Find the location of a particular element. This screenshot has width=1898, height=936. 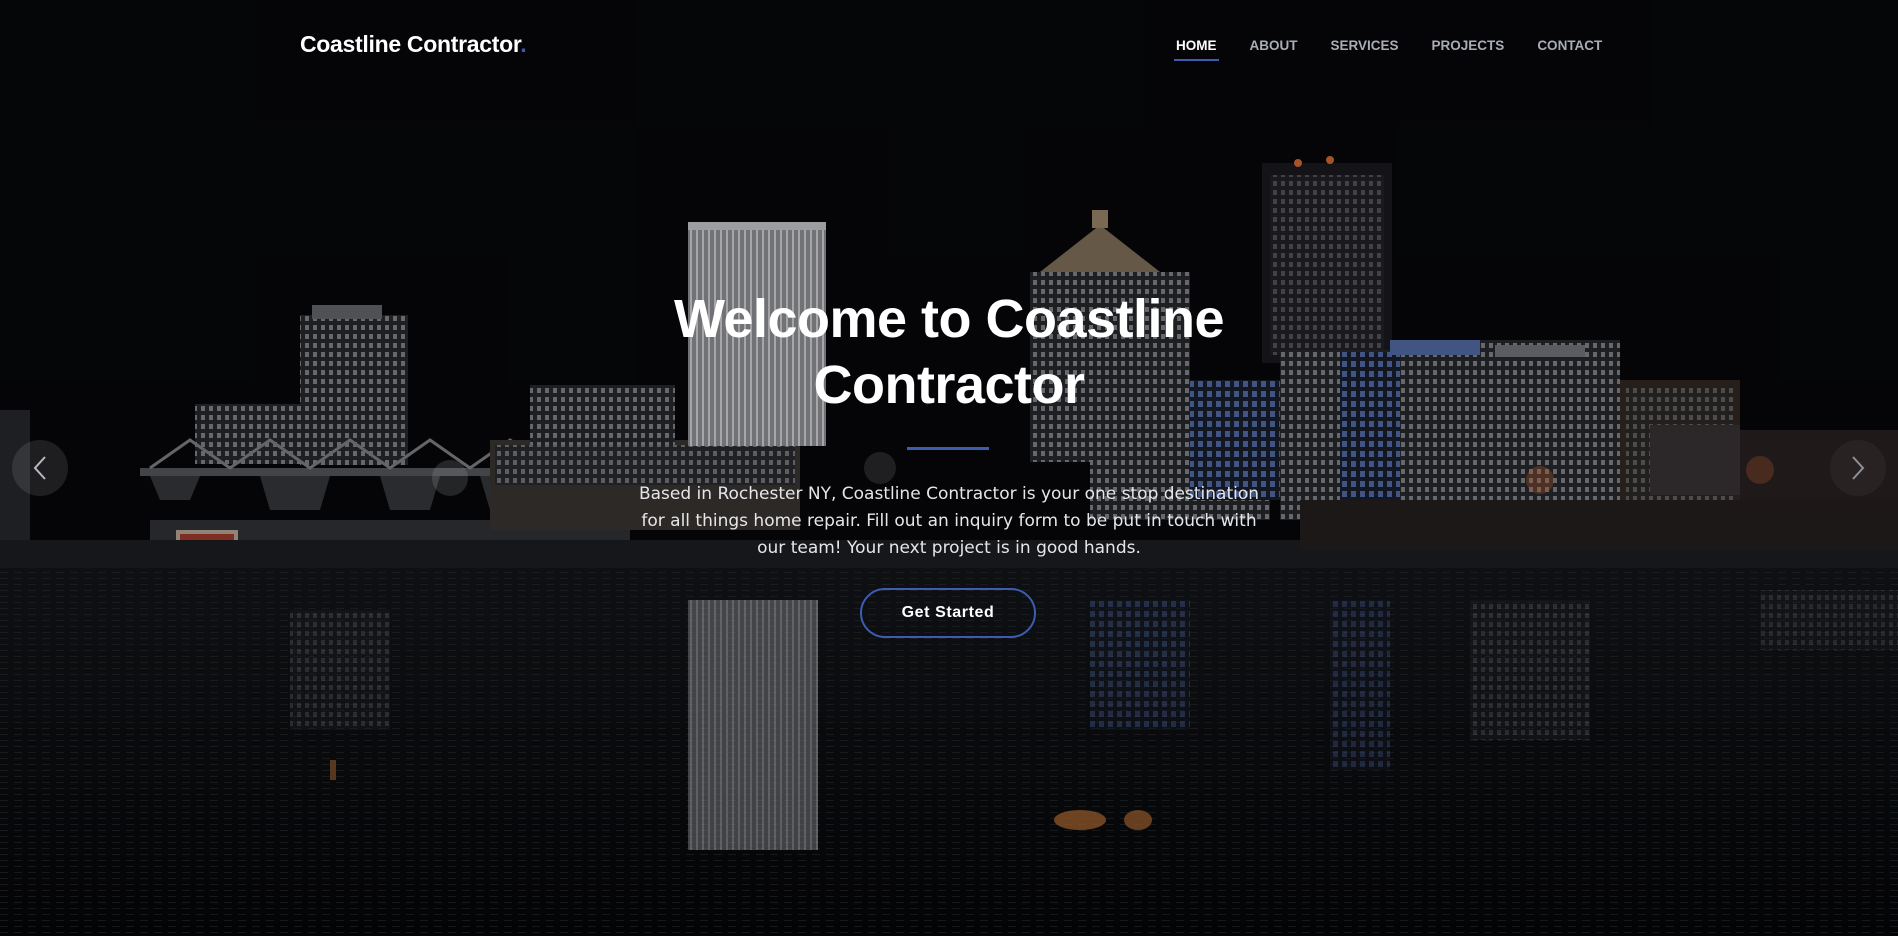

chevron-left-icon is located at coordinates (40, 468).